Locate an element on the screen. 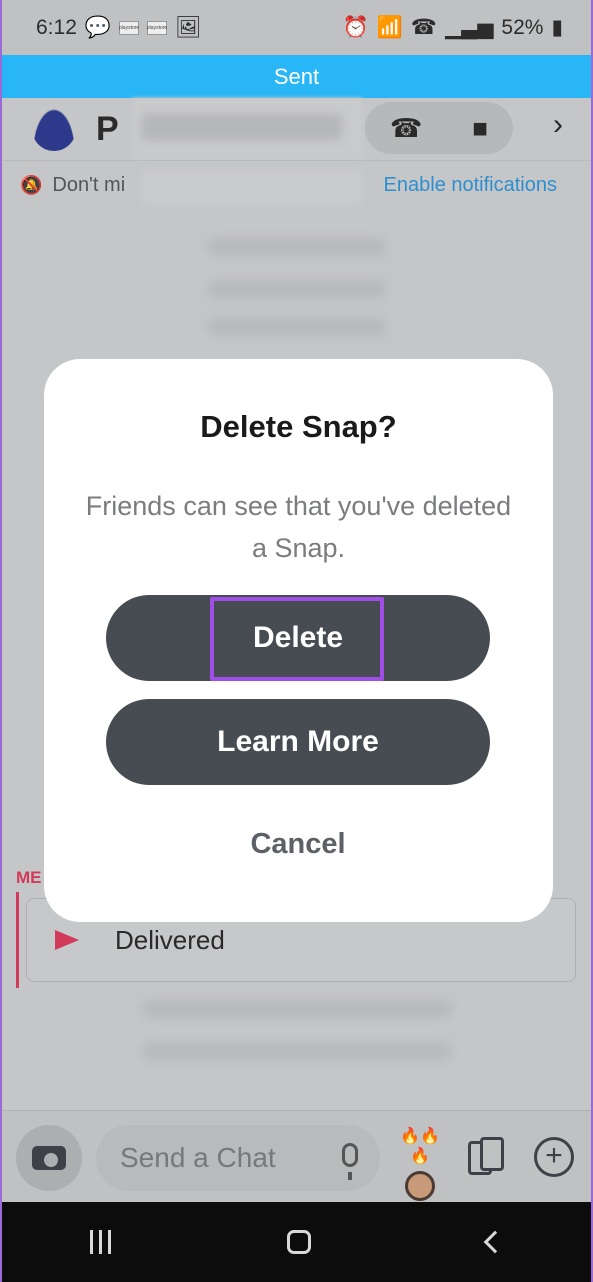  sent-arrow-icon is located at coordinates (67, 940).